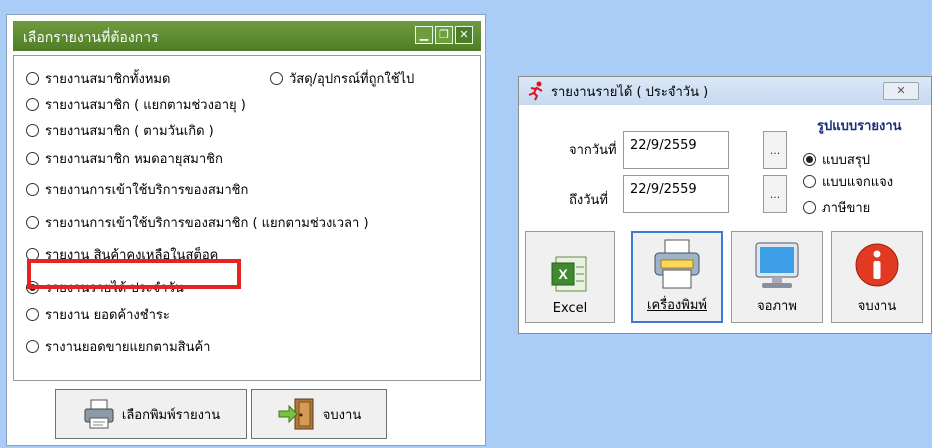 The width and height of the screenshot is (932, 448). Describe the element at coordinates (859, 126) in the screenshot. I see `report-format-title: รูปแบบรายงาน` at that location.